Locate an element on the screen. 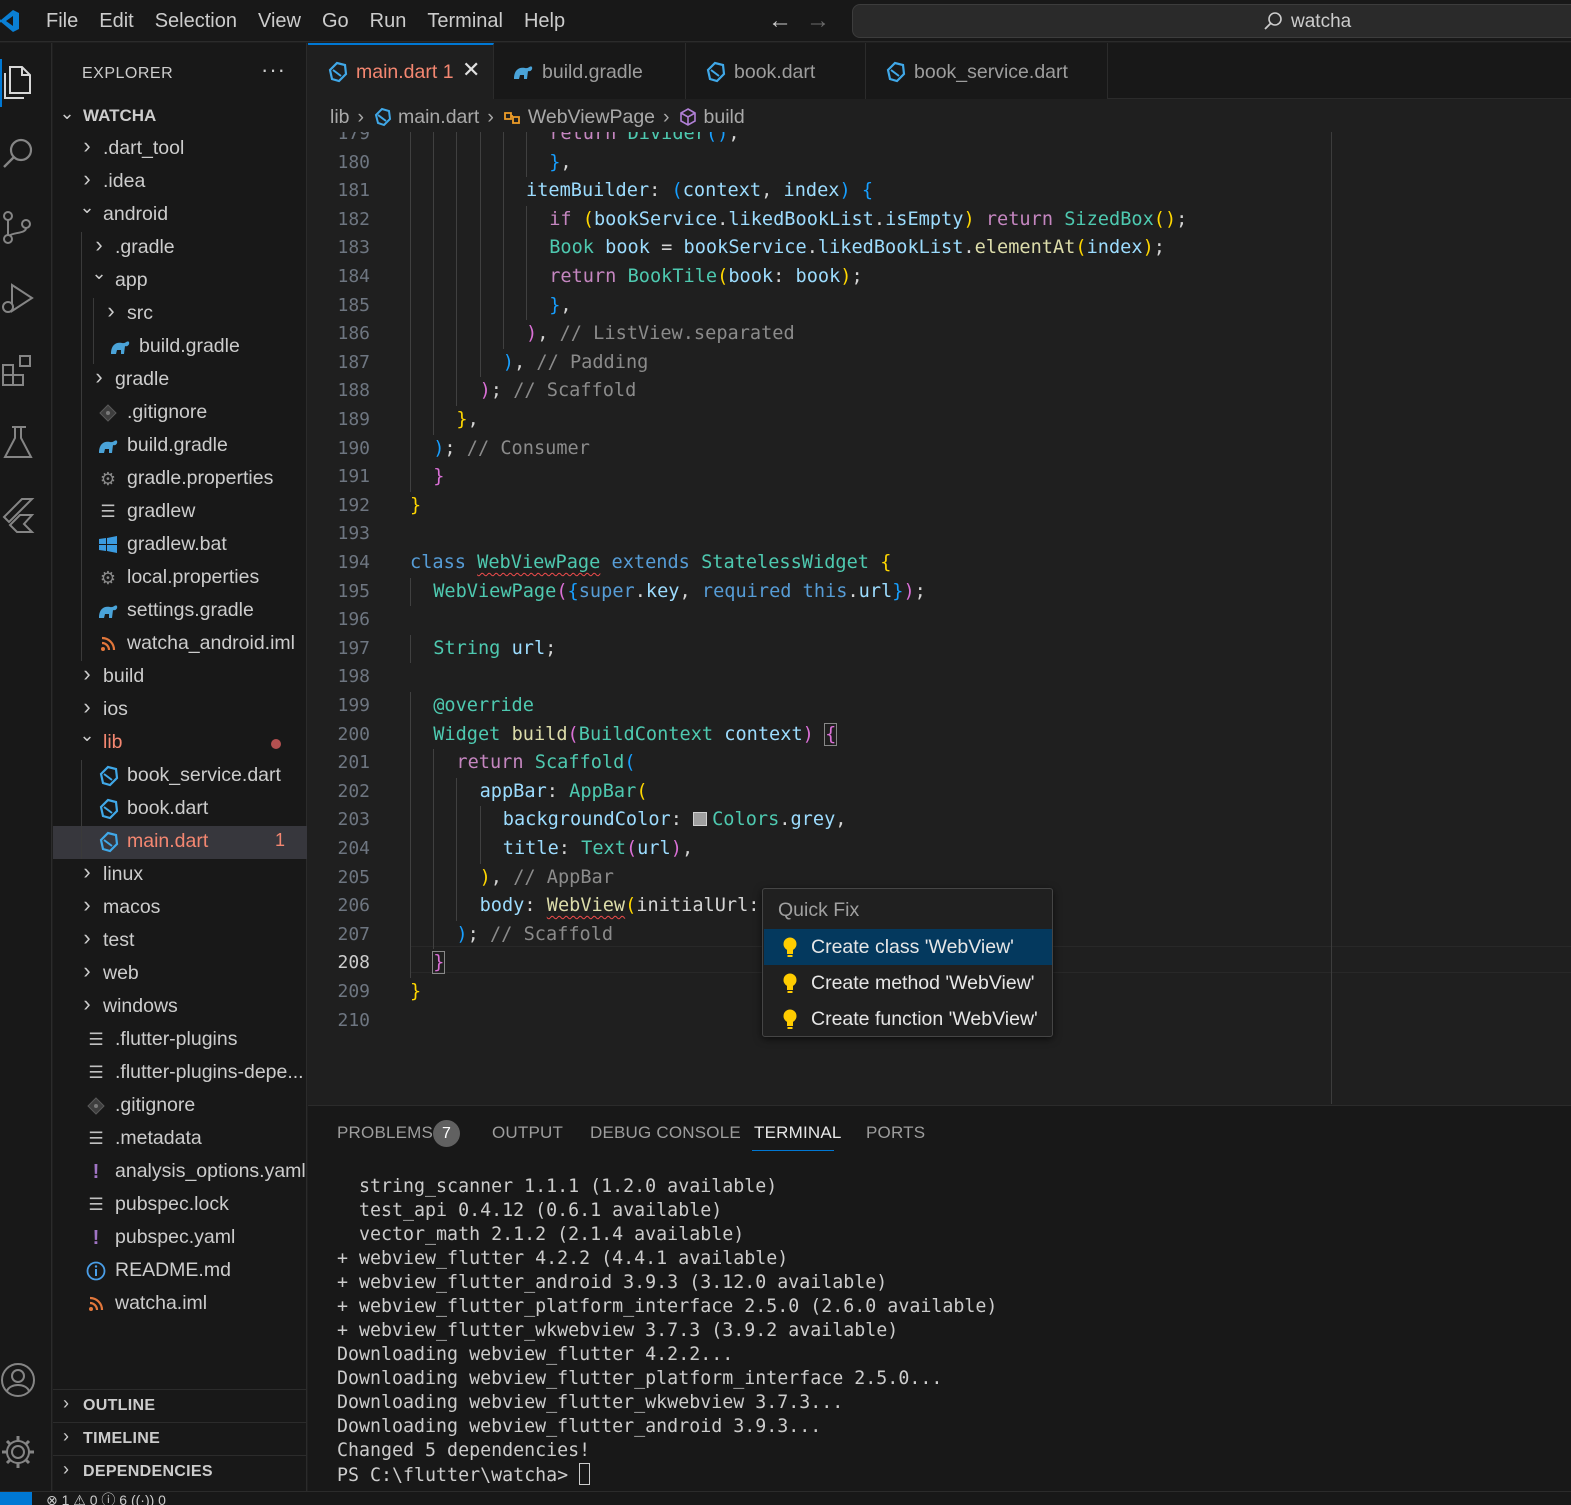  tab-main-dart: main.dart 1 ✕ is located at coordinates (401, 71).